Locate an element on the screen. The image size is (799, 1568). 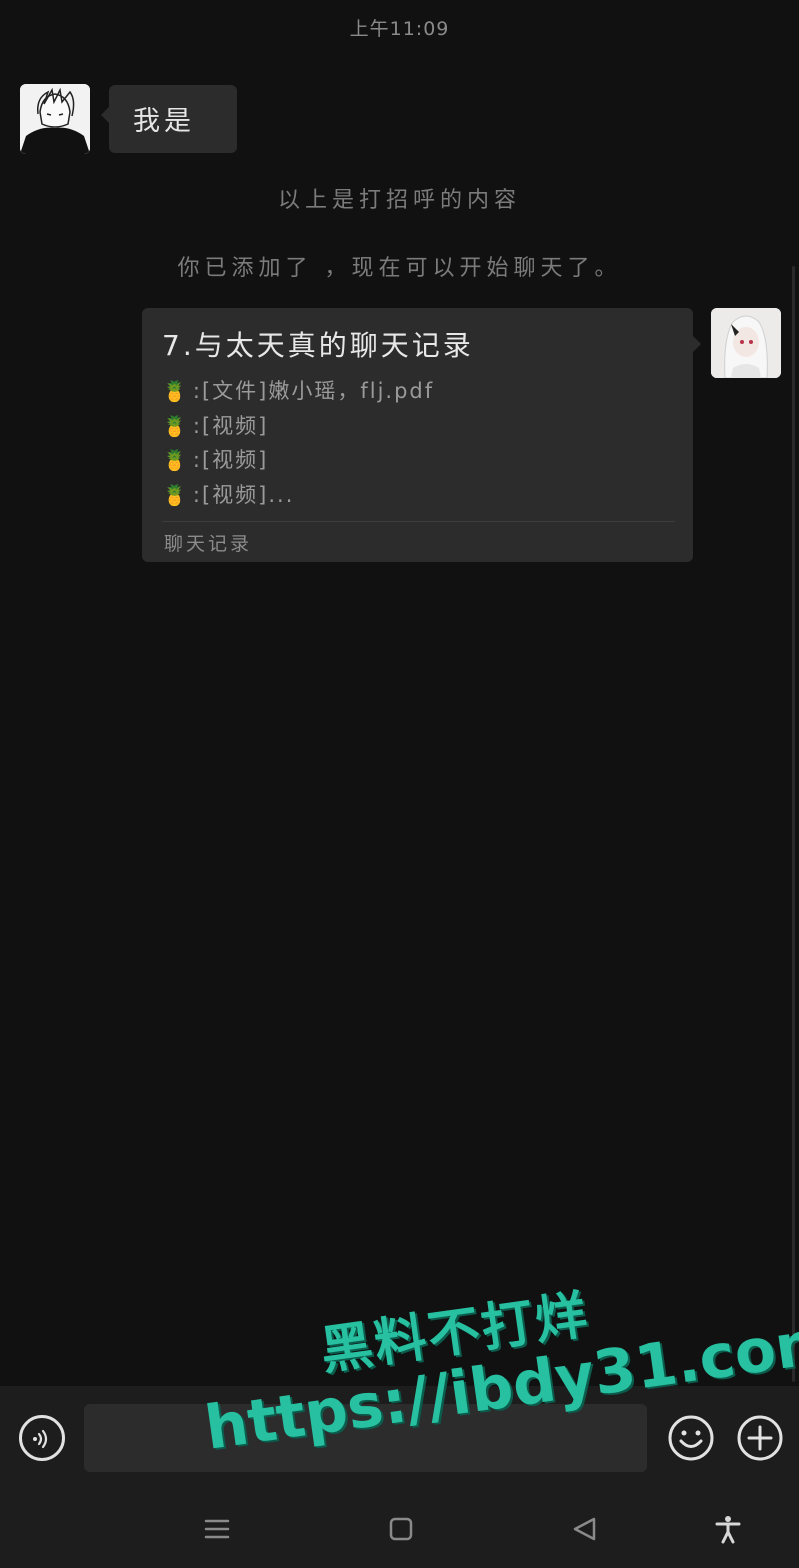
my-avatar-image is located at coordinates (746, 343).